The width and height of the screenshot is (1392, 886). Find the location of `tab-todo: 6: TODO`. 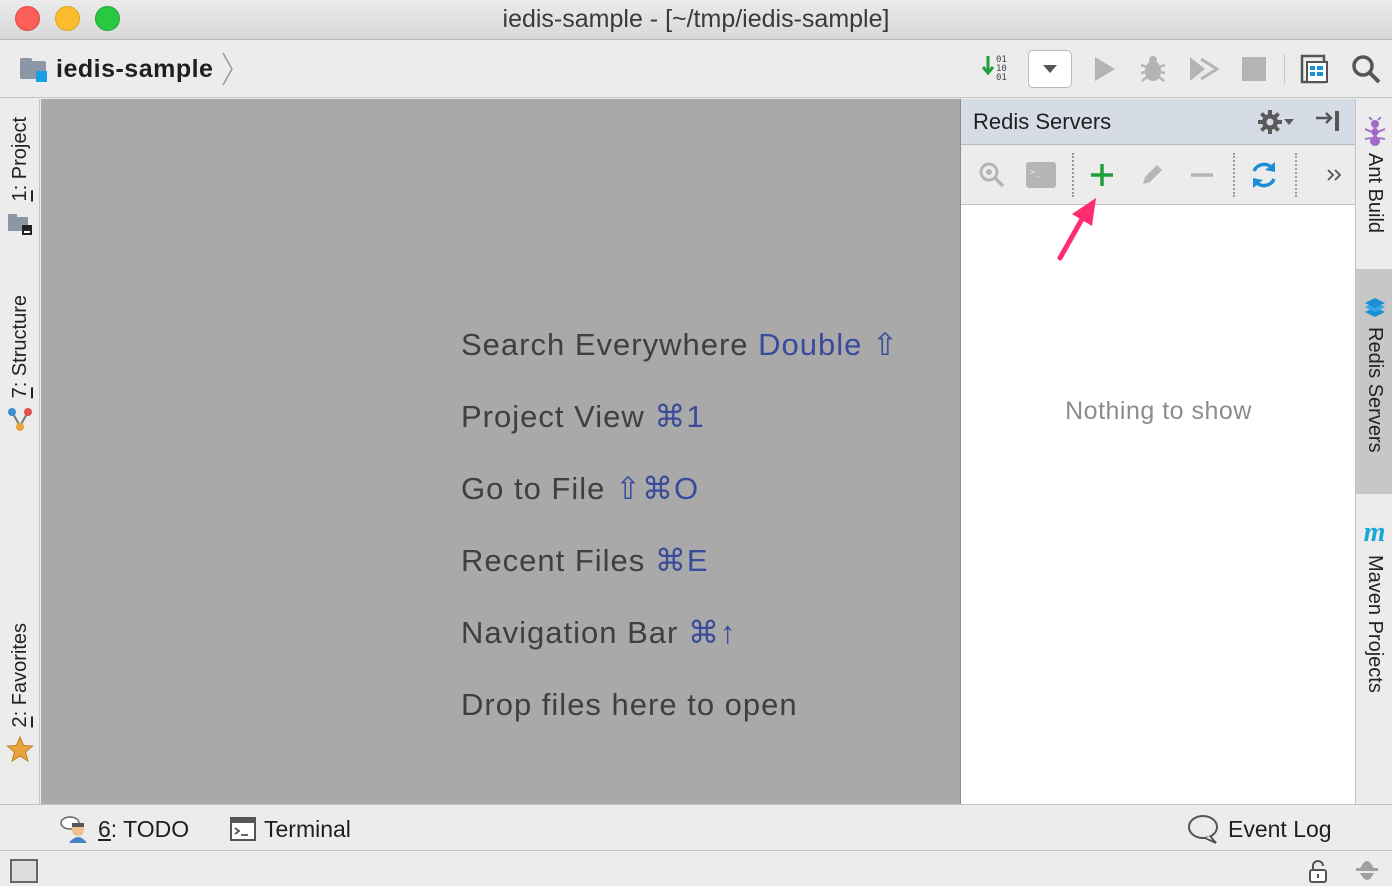

tab-todo: 6: TODO is located at coordinates (124, 829).